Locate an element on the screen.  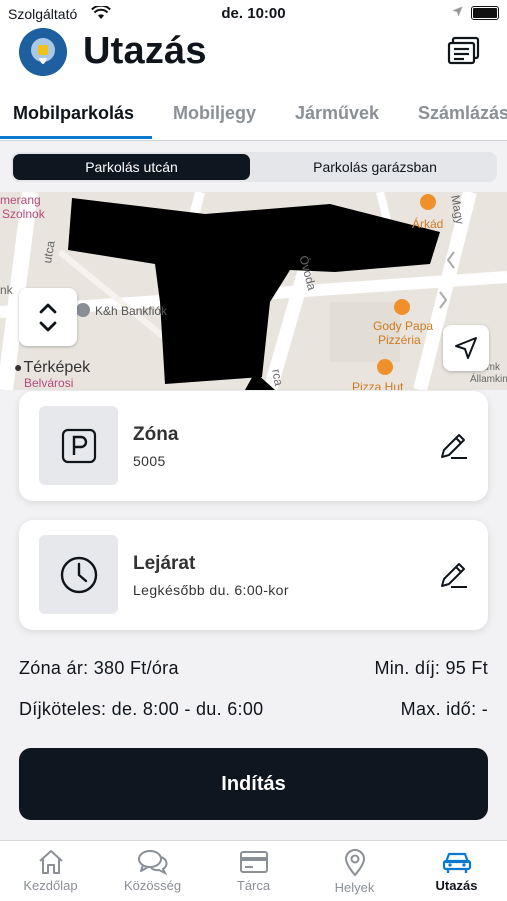
tabbar-label: Kezdőlap is located at coordinates (50, 885).